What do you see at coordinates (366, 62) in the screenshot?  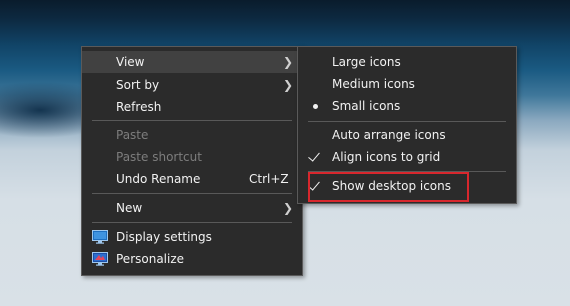 I see `submenu-item-label: Large icons` at bounding box center [366, 62].